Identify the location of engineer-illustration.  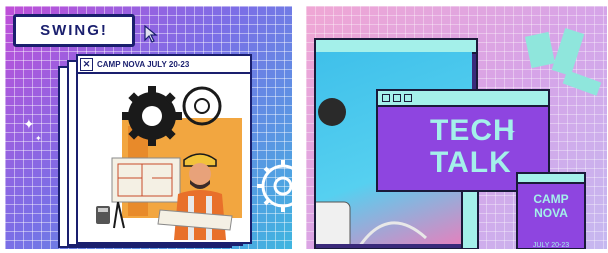
(169, 163).